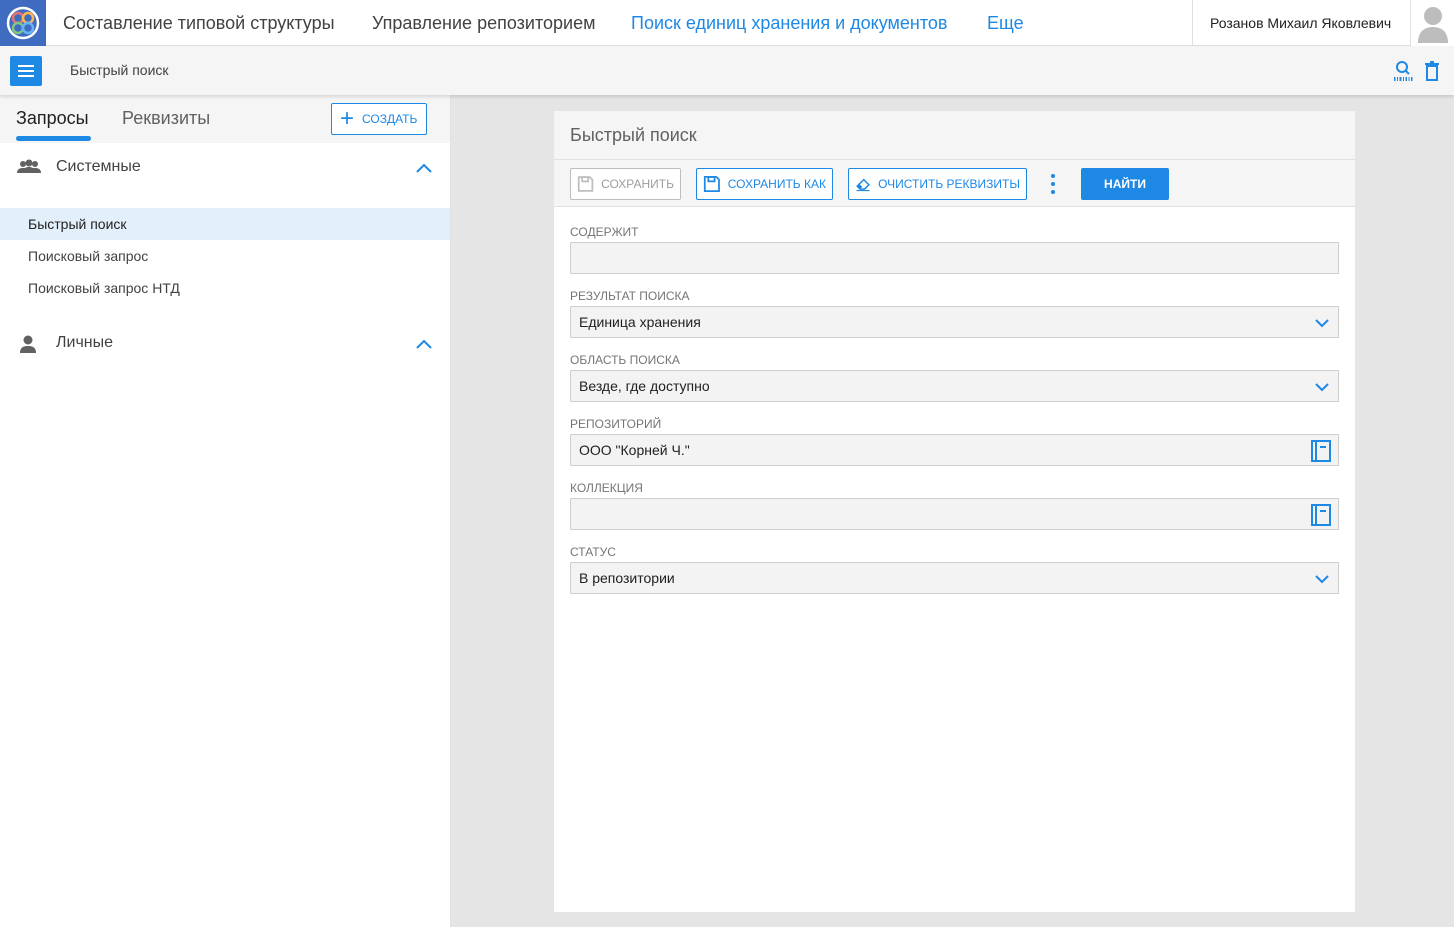 This screenshot has width=1454, height=927. What do you see at coordinates (52, 118) in the screenshot?
I see `tab-queries: Запросы` at bounding box center [52, 118].